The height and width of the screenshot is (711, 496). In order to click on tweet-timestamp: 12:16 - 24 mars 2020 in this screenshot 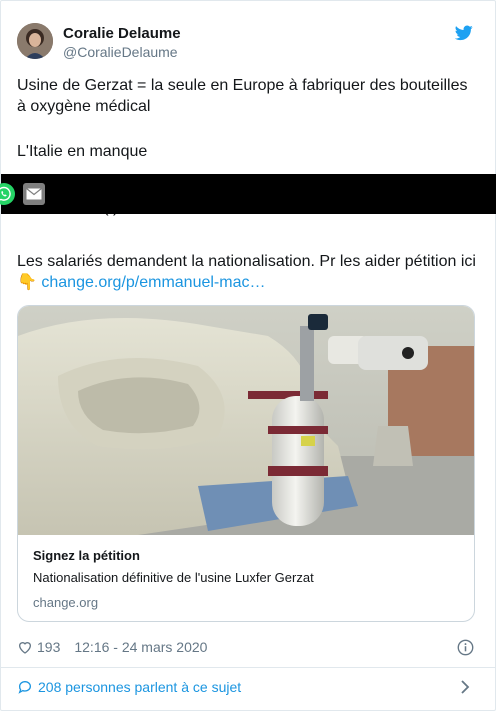, I will do `click(140, 647)`.